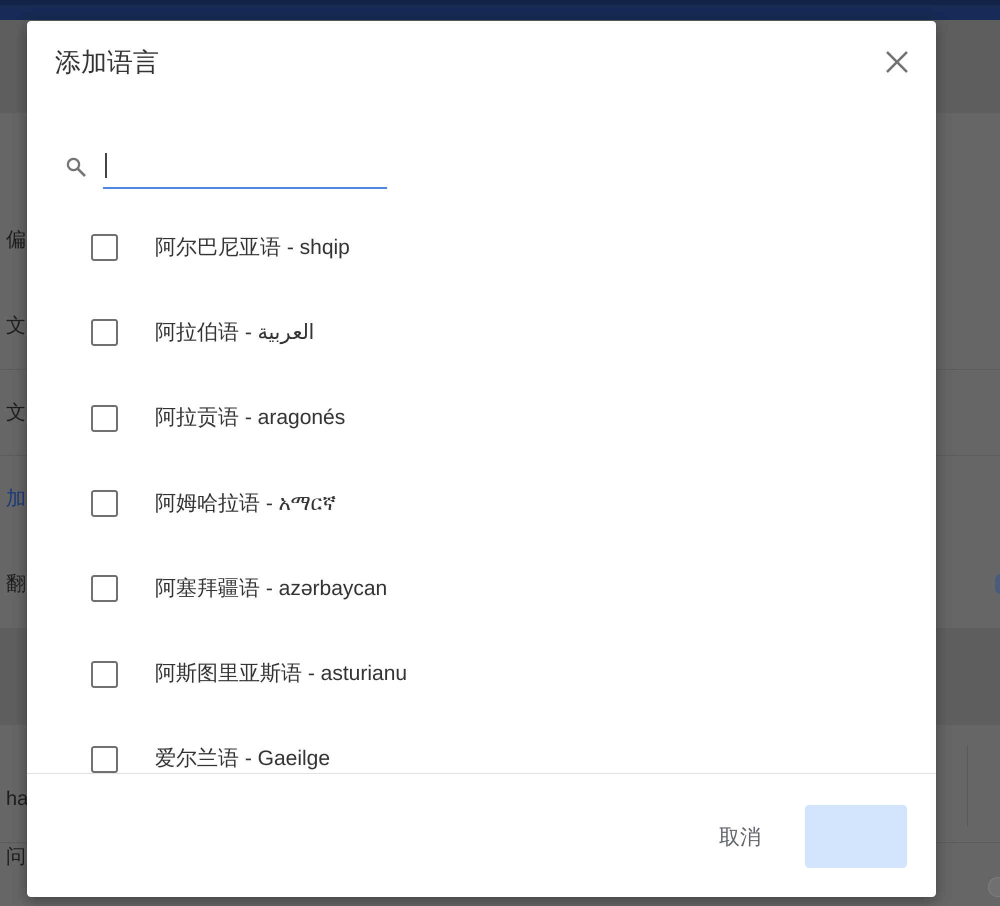 This screenshot has height=906, width=1000. I want to click on language-option: 阿姆哈拉语 - አማርኛ, so click(245, 504).